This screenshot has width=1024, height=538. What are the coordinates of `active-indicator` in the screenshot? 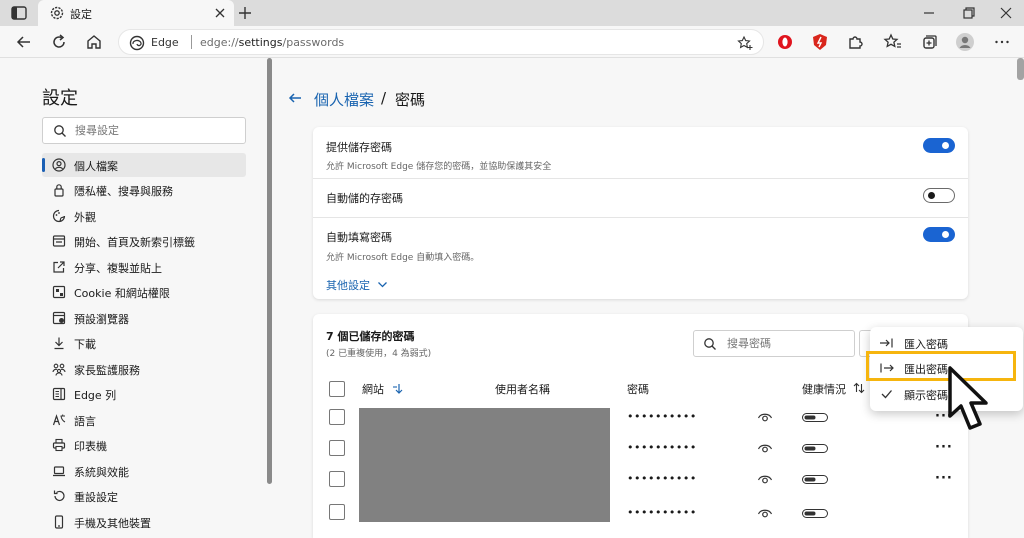 It's located at (43, 165).